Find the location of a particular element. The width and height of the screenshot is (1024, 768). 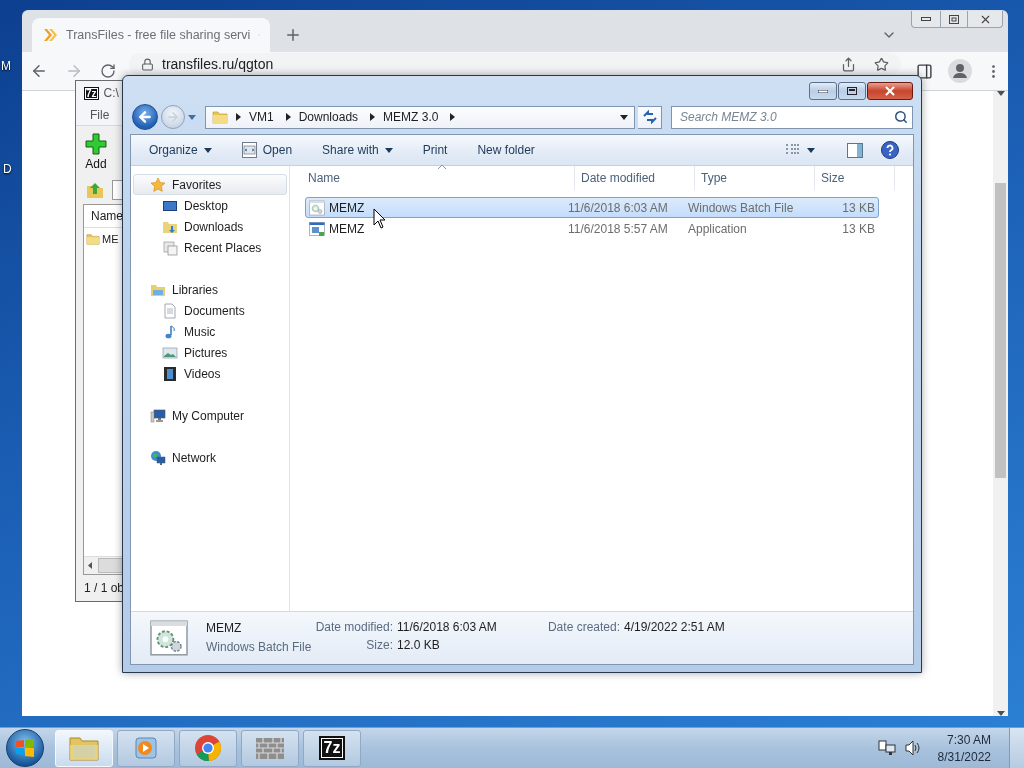

batch-file-icon is located at coordinates (317, 207).